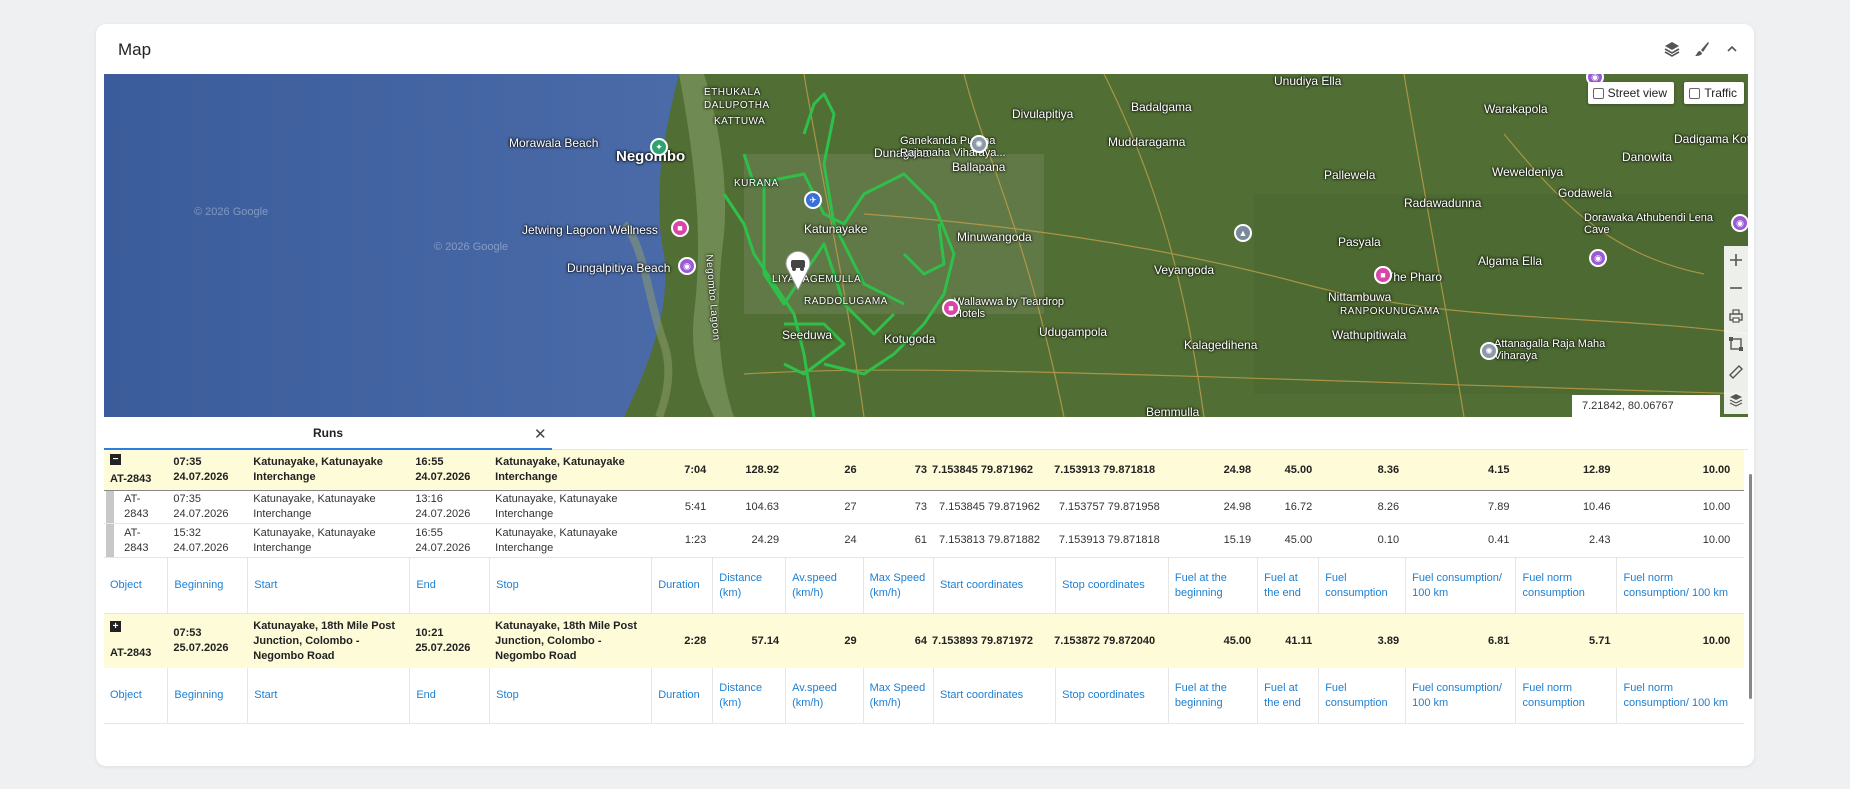  What do you see at coordinates (1736, 400) in the screenshot?
I see `map-layers-icon` at bounding box center [1736, 400].